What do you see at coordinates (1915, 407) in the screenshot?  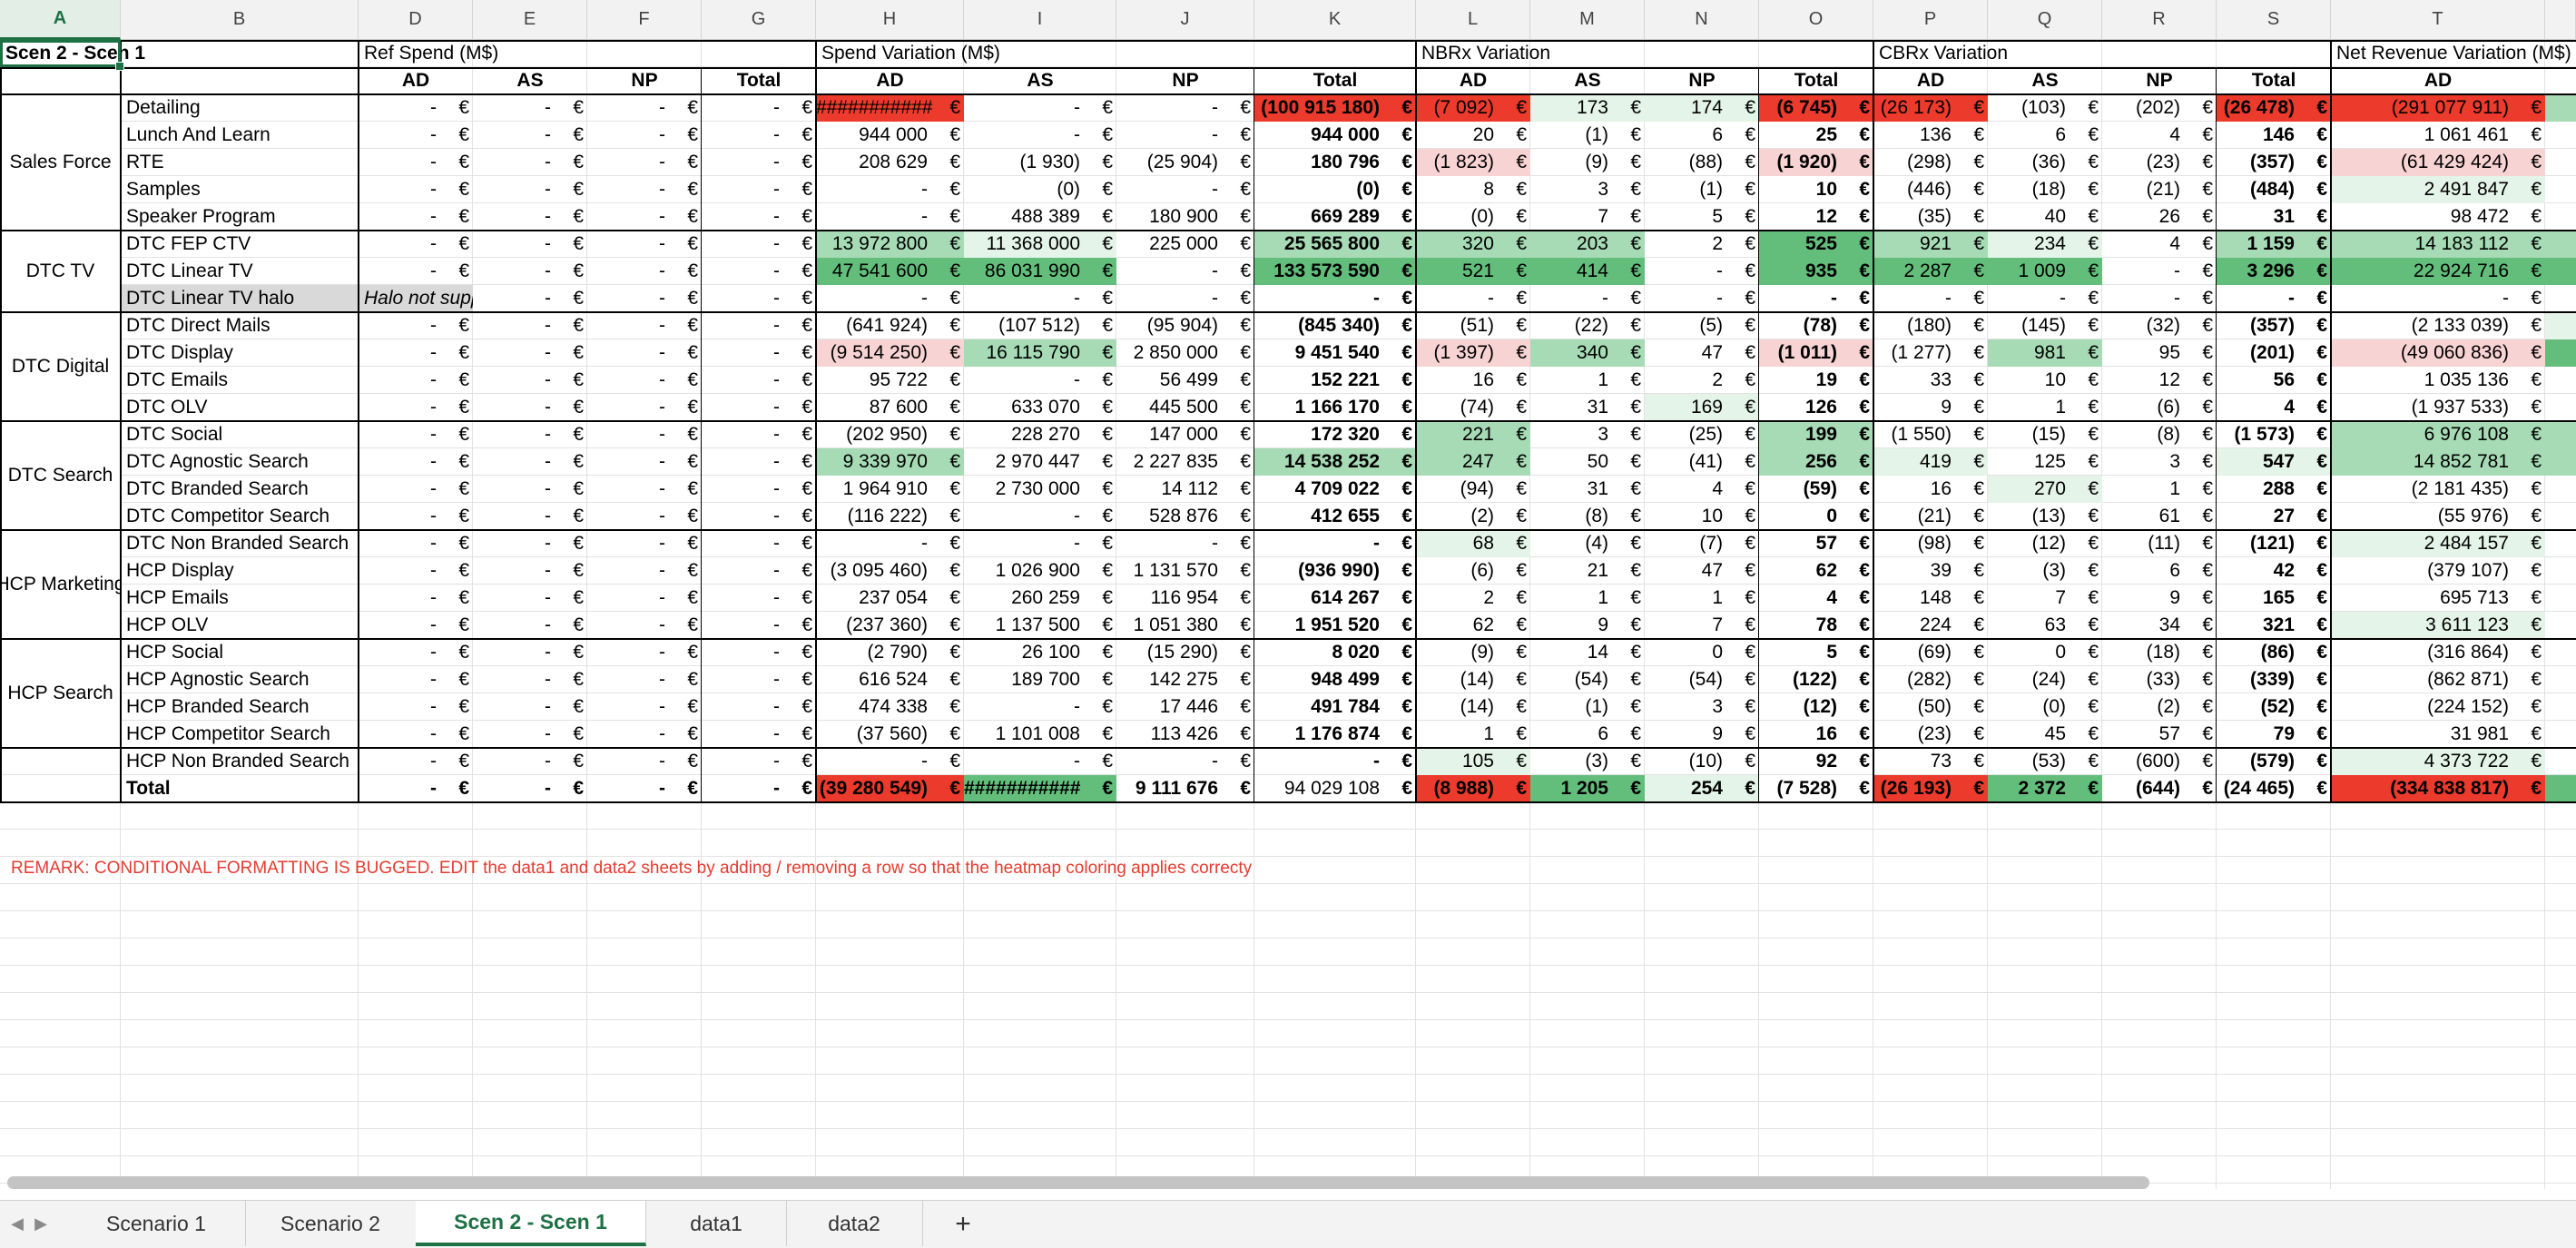 I see `value-cell-p: 9` at bounding box center [1915, 407].